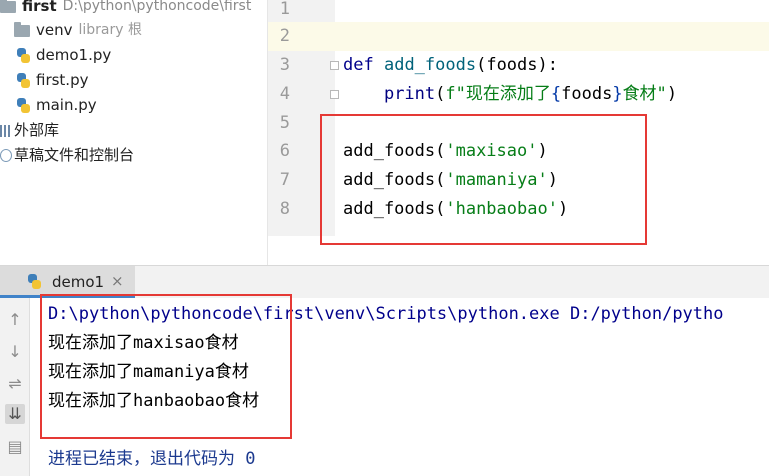 The height and width of the screenshot is (476, 769). Describe the element at coordinates (6, 155) in the screenshot. I see `scratches-icon` at that location.